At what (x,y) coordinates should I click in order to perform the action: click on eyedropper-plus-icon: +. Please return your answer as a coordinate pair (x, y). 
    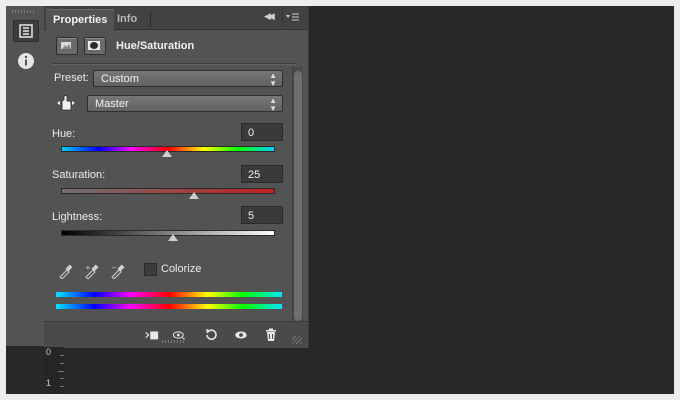
    Looking at the image, I should click on (92, 271).